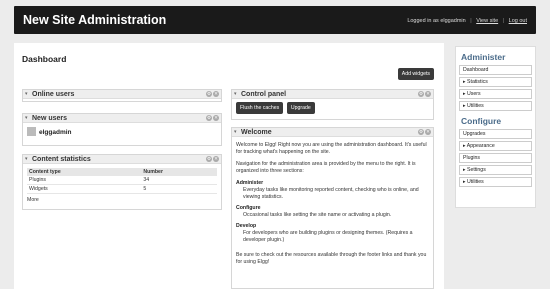  I want to click on add-widgets-button: Add widgets, so click(415, 74).